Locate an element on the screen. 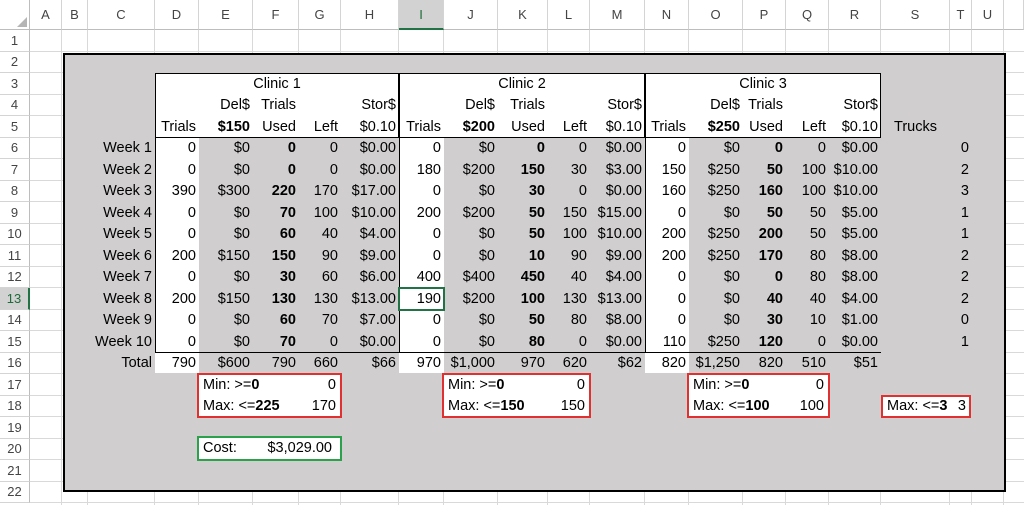 This screenshot has width=1024, height=505. row-header-6: 6 is located at coordinates (15, 148).